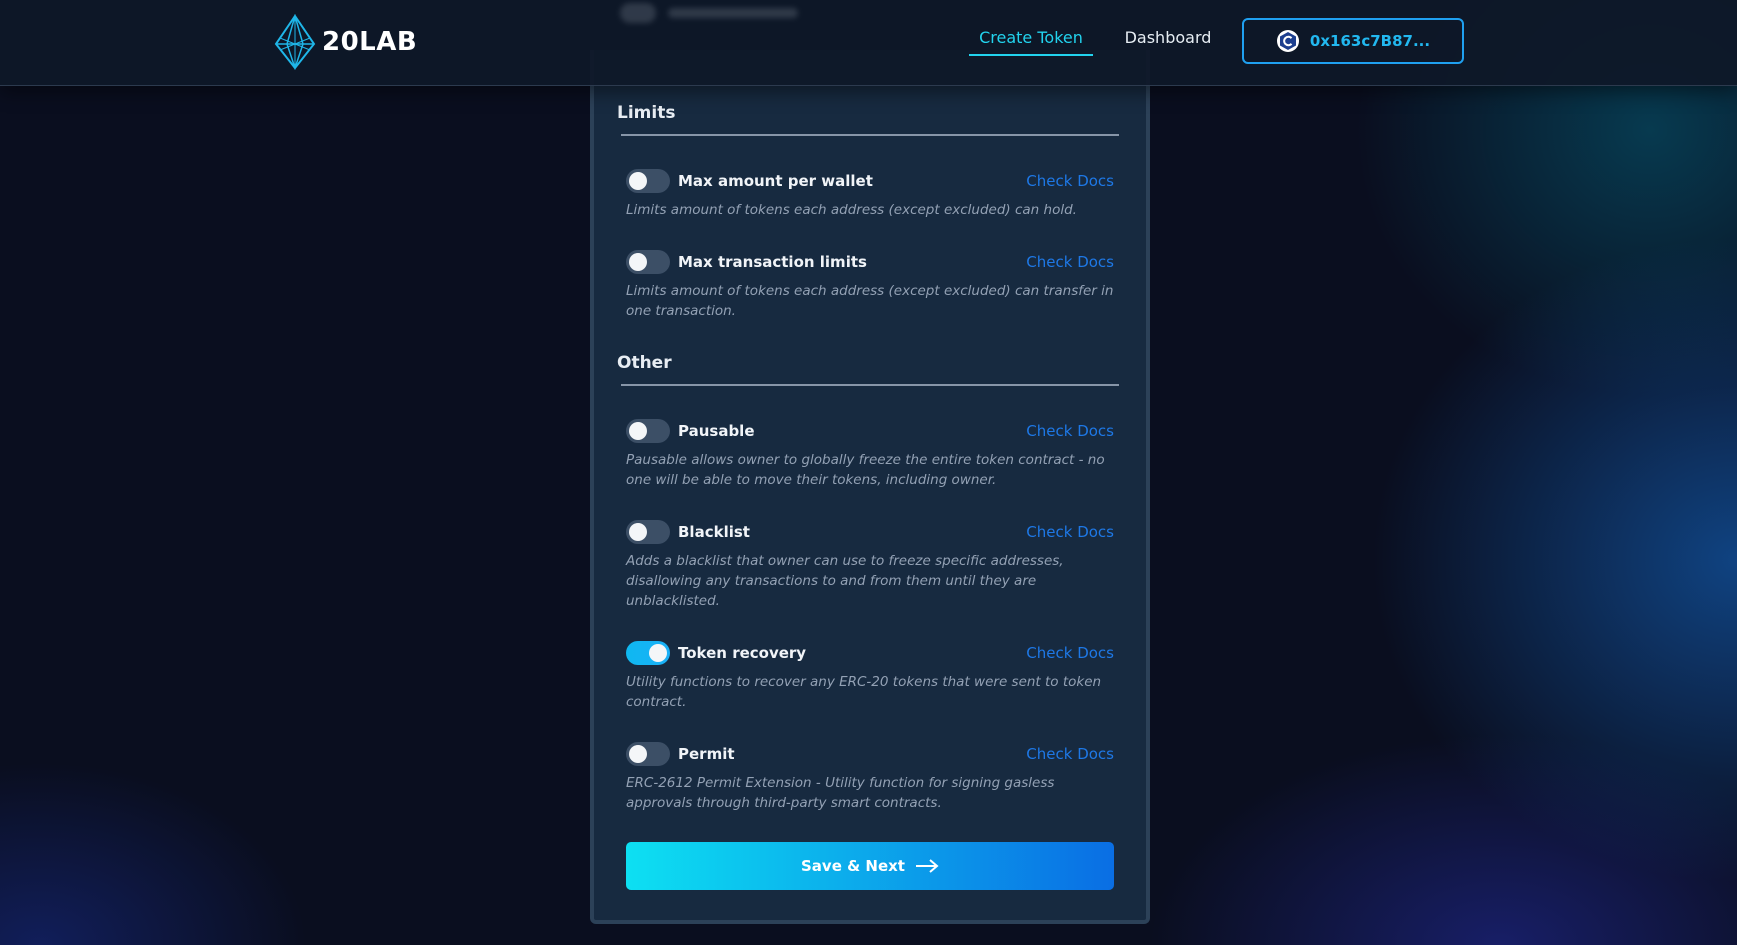 The width and height of the screenshot is (1737, 945). I want to click on brand-name: 20LAB, so click(370, 42).